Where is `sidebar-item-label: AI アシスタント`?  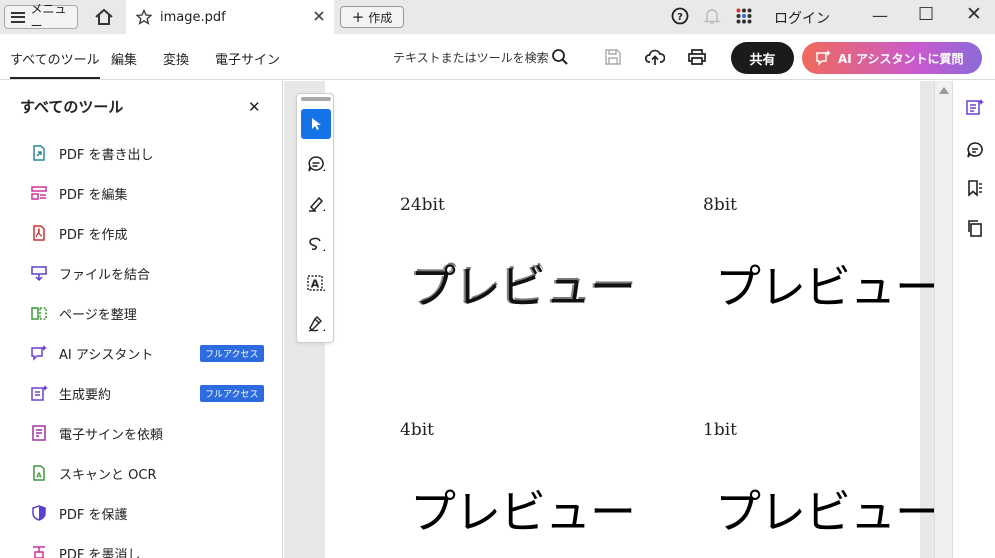 sidebar-item-label: AI アシスタント is located at coordinates (106, 355).